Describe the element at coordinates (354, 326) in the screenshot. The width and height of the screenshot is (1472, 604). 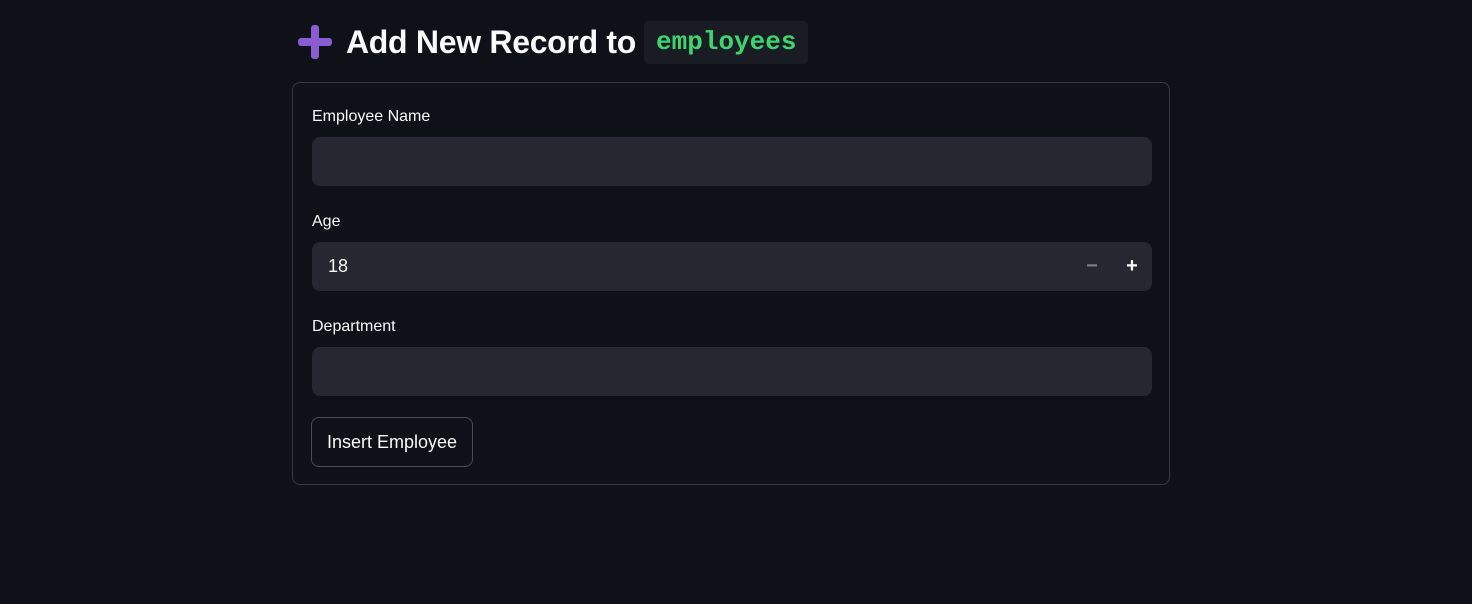
I see `department-label: Department` at that location.